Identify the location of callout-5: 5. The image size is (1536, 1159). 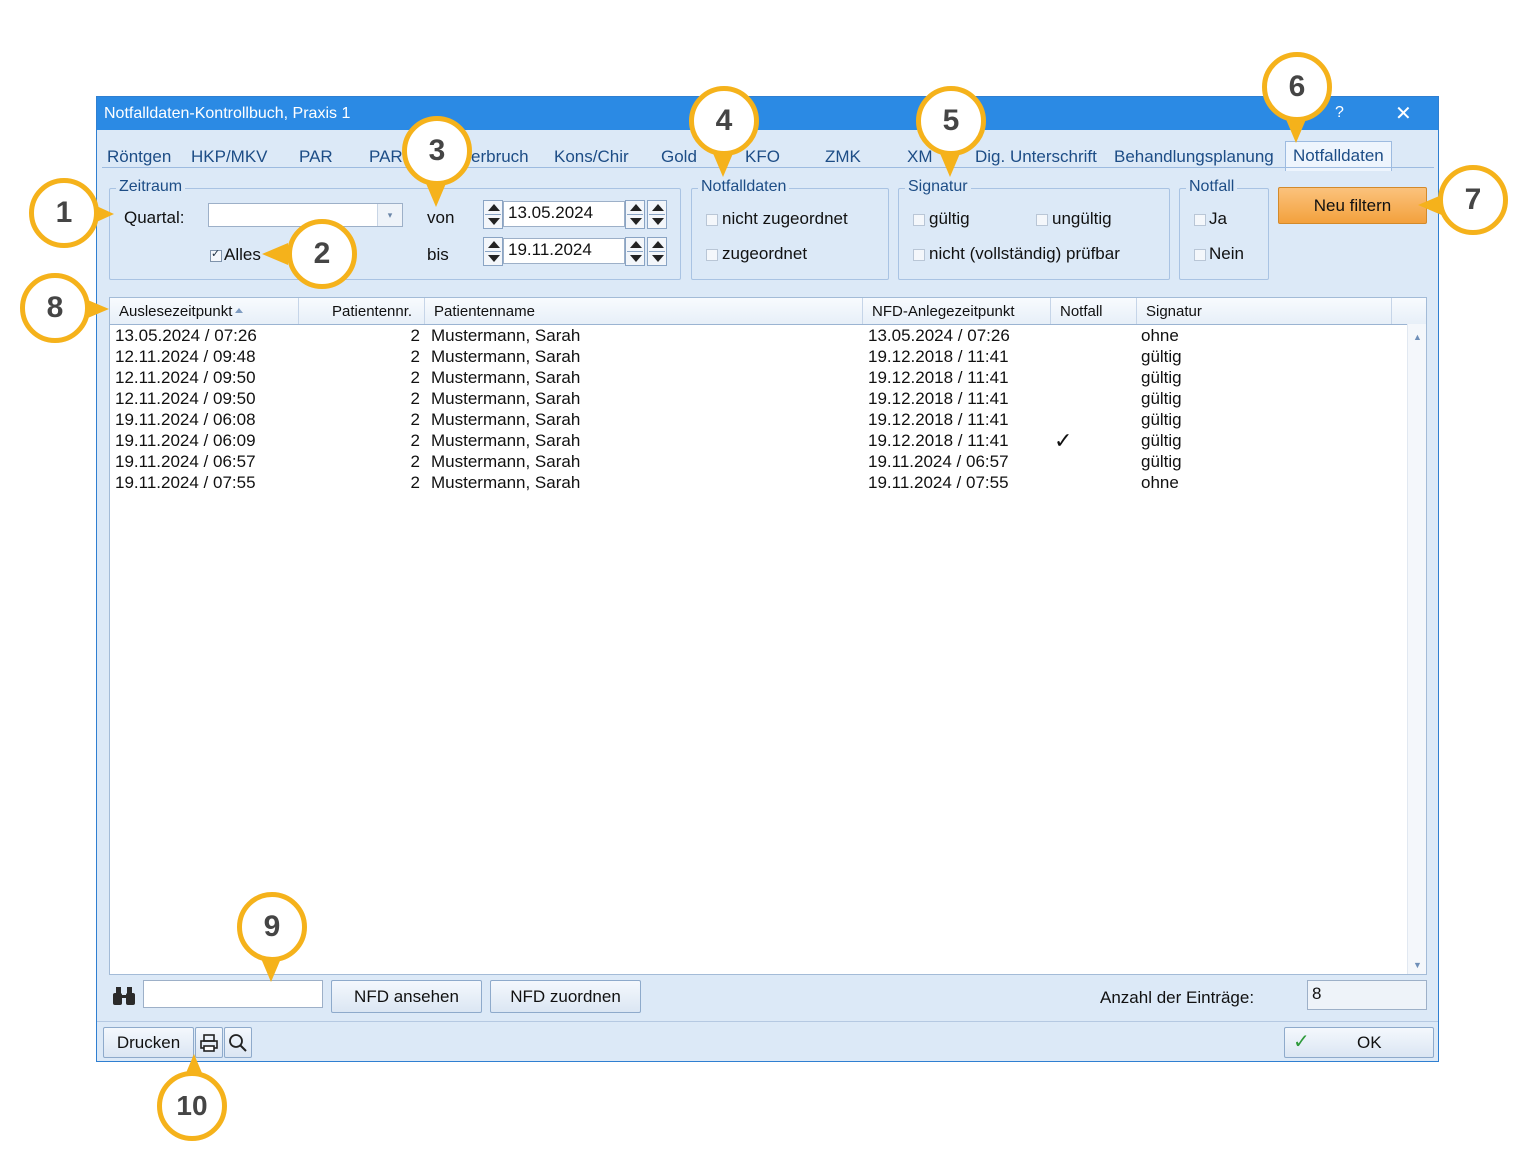
(951, 121).